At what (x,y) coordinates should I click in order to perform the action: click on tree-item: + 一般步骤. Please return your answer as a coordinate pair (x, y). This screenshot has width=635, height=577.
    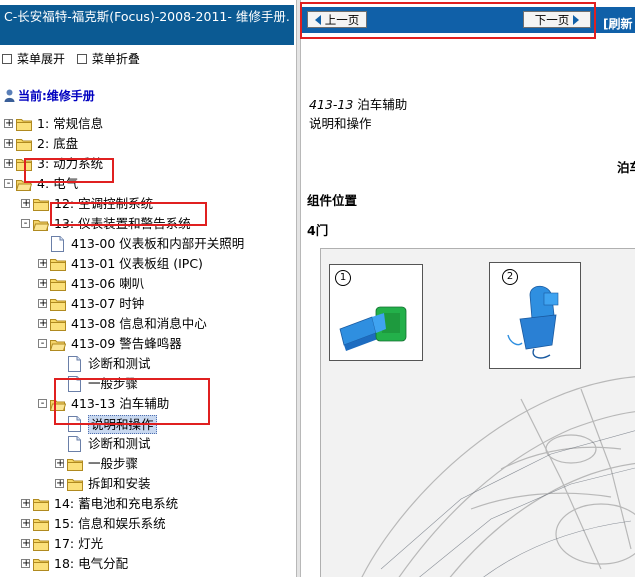
    Looking at the image, I should click on (148, 464).